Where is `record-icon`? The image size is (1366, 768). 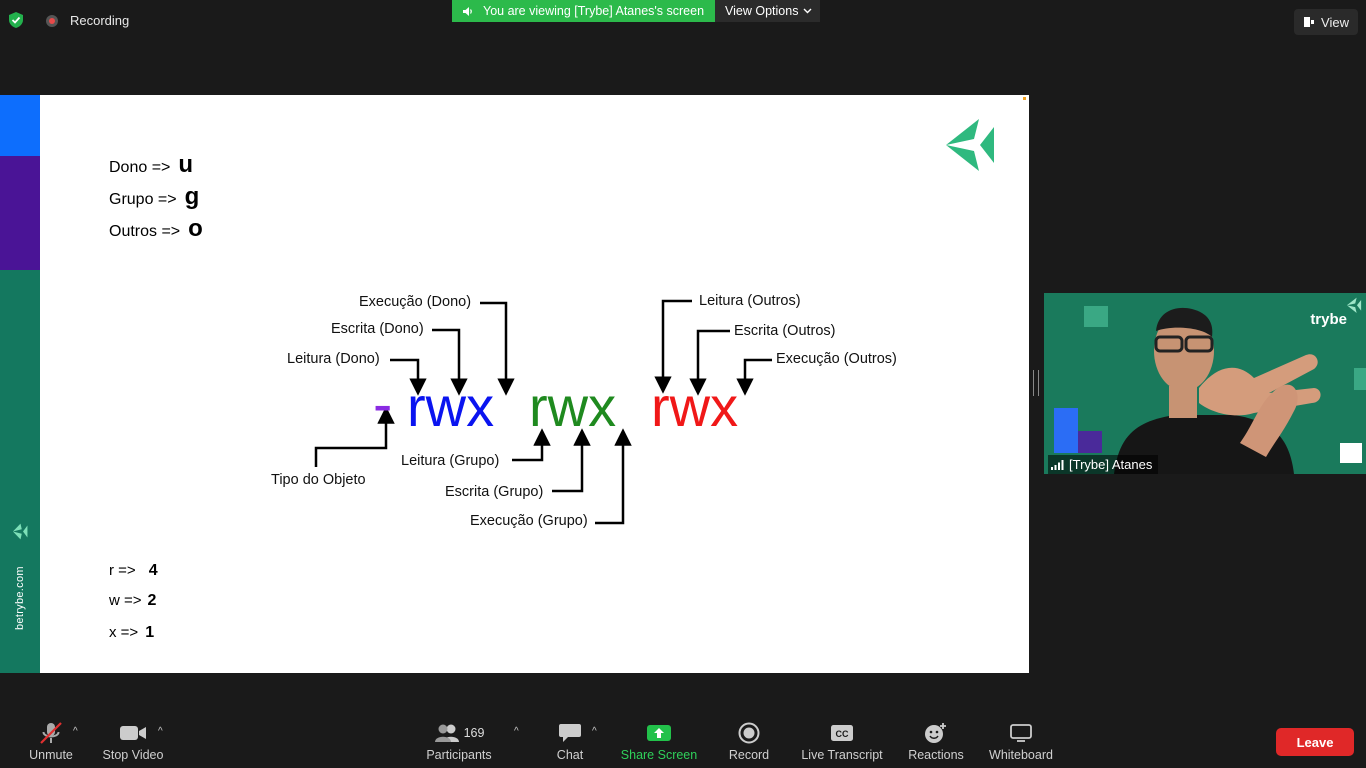 record-icon is located at coordinates (749, 733).